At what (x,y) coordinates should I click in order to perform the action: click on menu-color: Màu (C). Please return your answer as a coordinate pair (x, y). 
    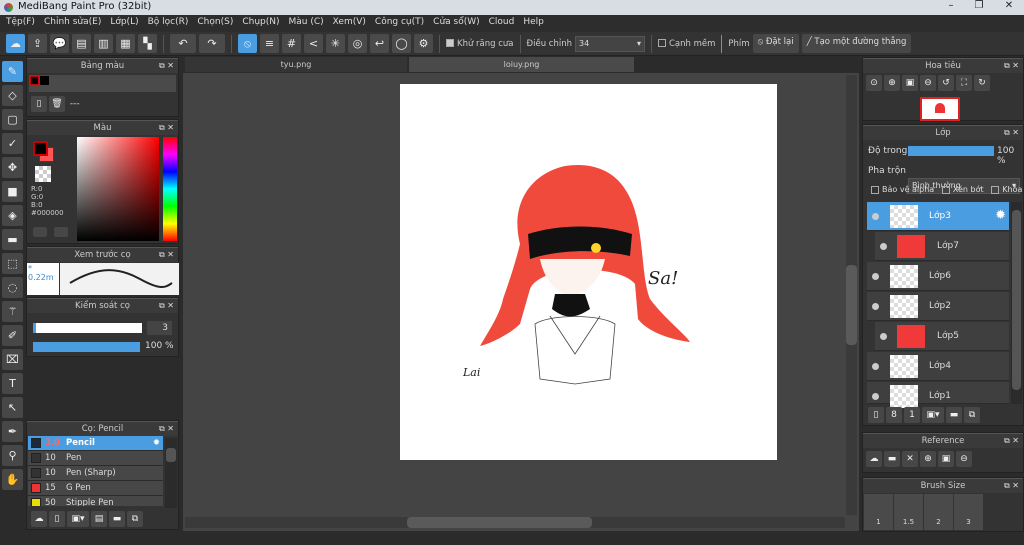
    Looking at the image, I should click on (309, 23).